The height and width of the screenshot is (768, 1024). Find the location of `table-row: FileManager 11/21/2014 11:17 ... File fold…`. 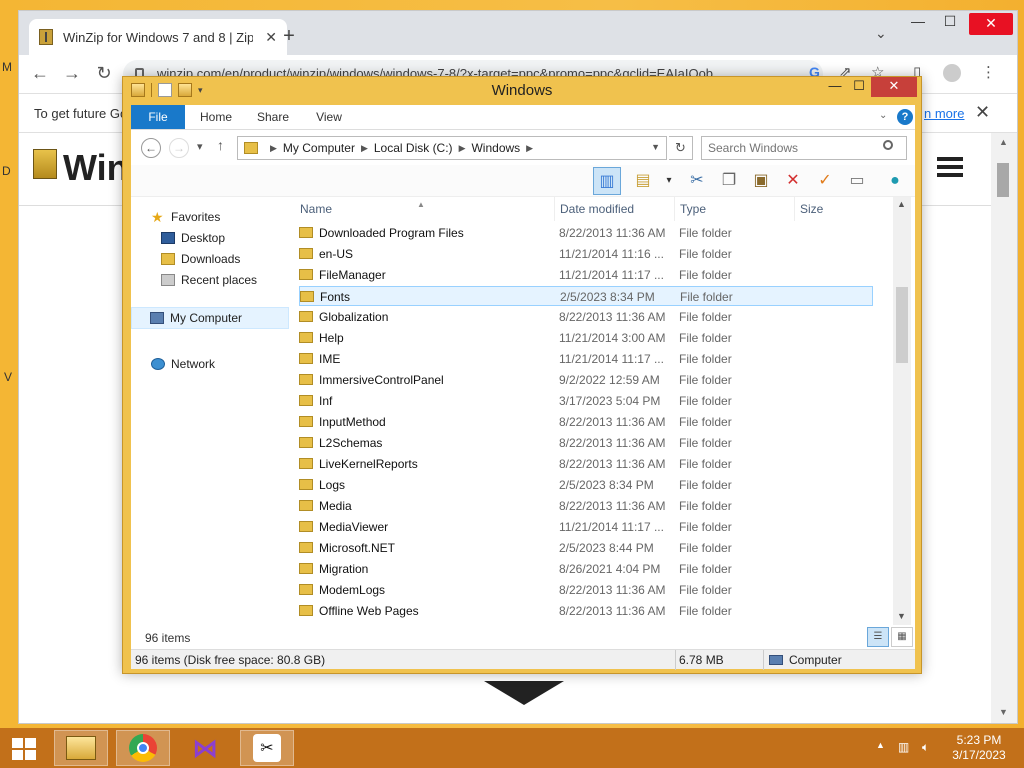

table-row: FileManager 11/21/2014 11:17 ... File fold… is located at coordinates (586, 275).